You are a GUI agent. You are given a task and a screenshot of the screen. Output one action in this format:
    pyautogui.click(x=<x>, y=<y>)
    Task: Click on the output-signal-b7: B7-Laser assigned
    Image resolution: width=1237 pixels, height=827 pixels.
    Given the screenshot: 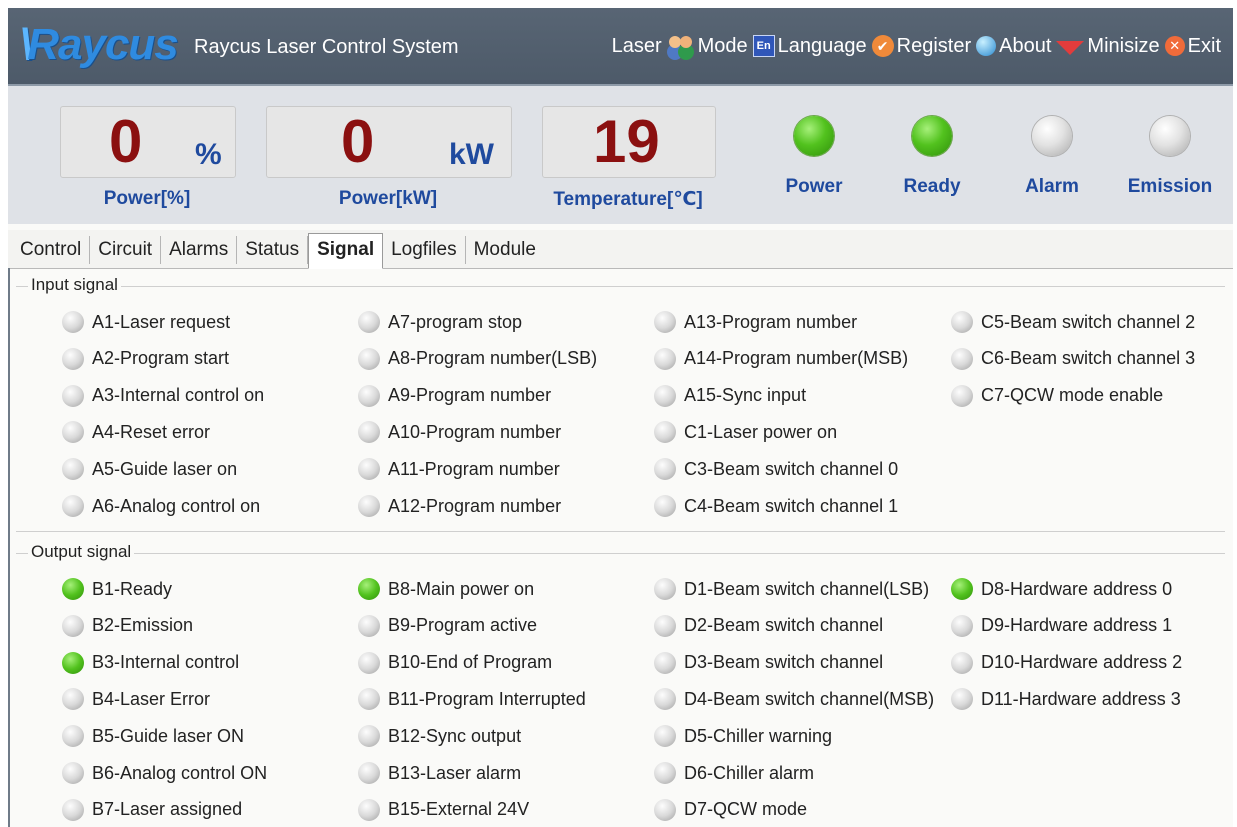 What is the action you would take?
    pyautogui.click(x=152, y=810)
    